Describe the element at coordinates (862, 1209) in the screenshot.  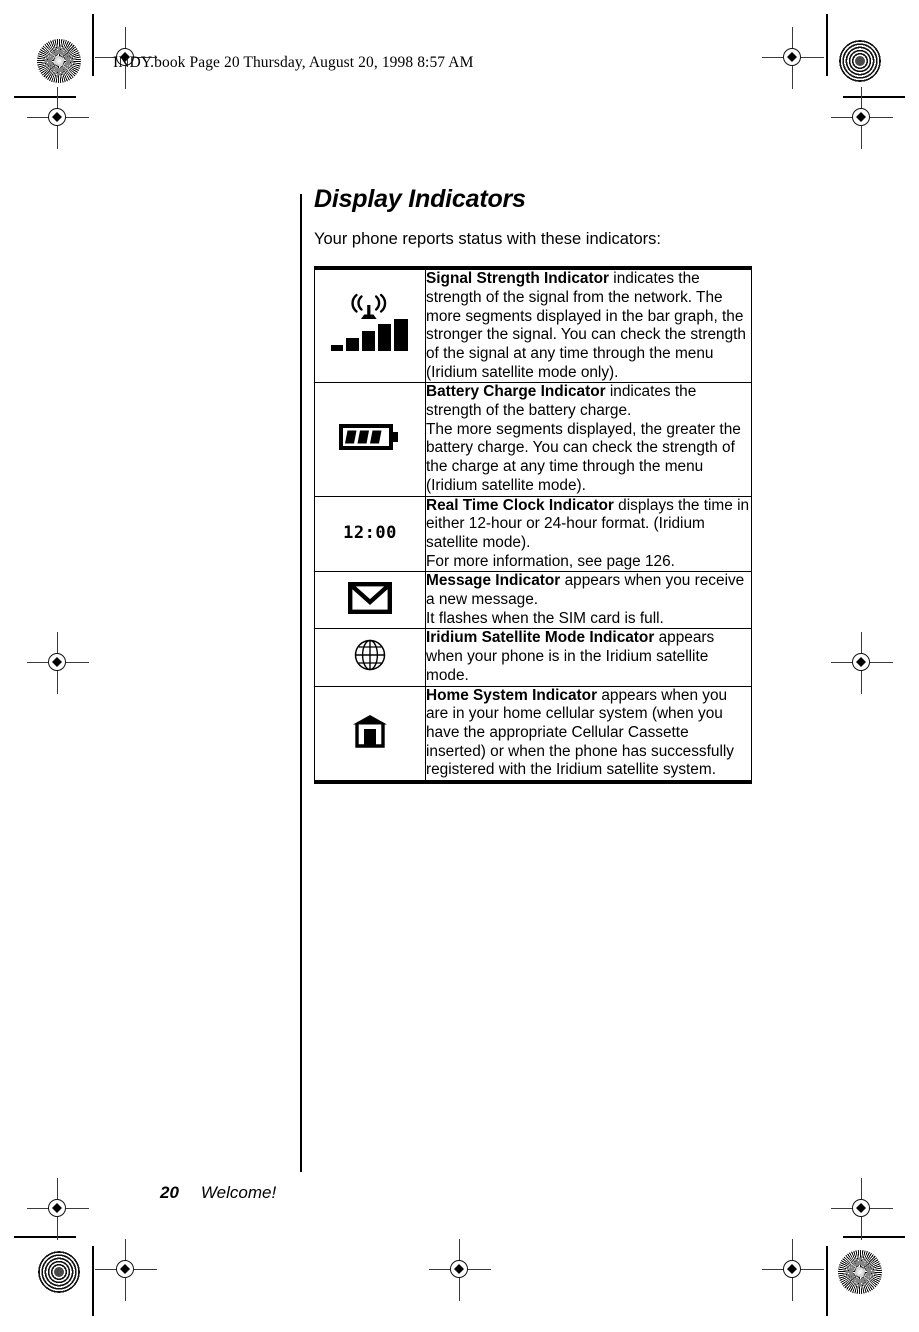
I see `registration-mark-right-lower` at that location.